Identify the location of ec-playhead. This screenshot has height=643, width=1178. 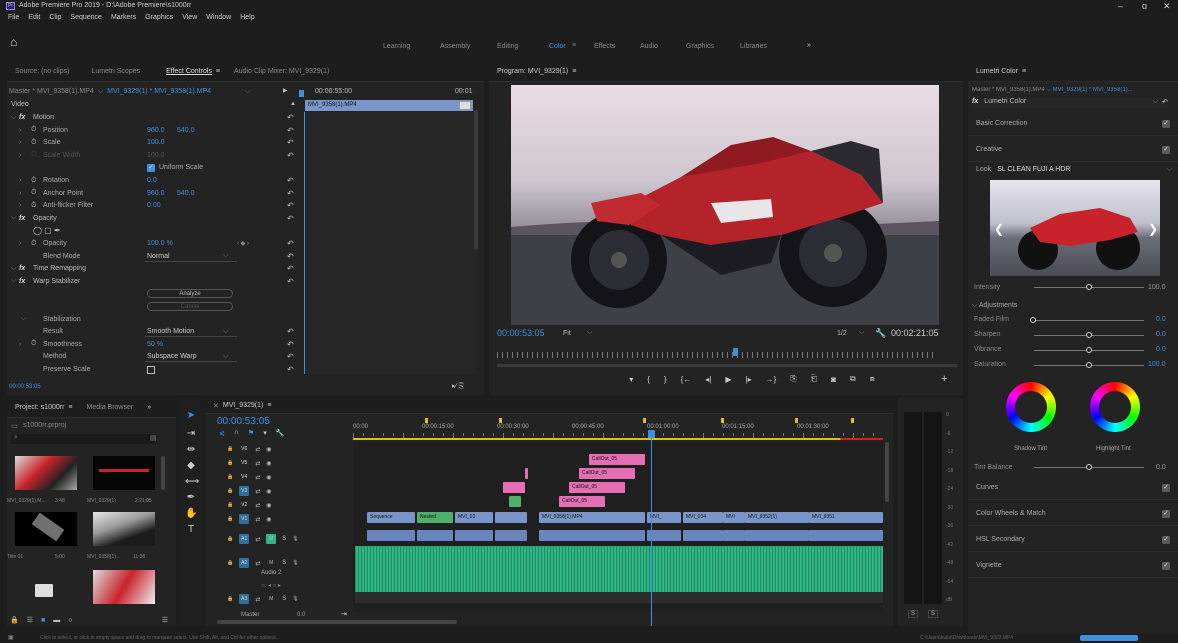
(301, 93).